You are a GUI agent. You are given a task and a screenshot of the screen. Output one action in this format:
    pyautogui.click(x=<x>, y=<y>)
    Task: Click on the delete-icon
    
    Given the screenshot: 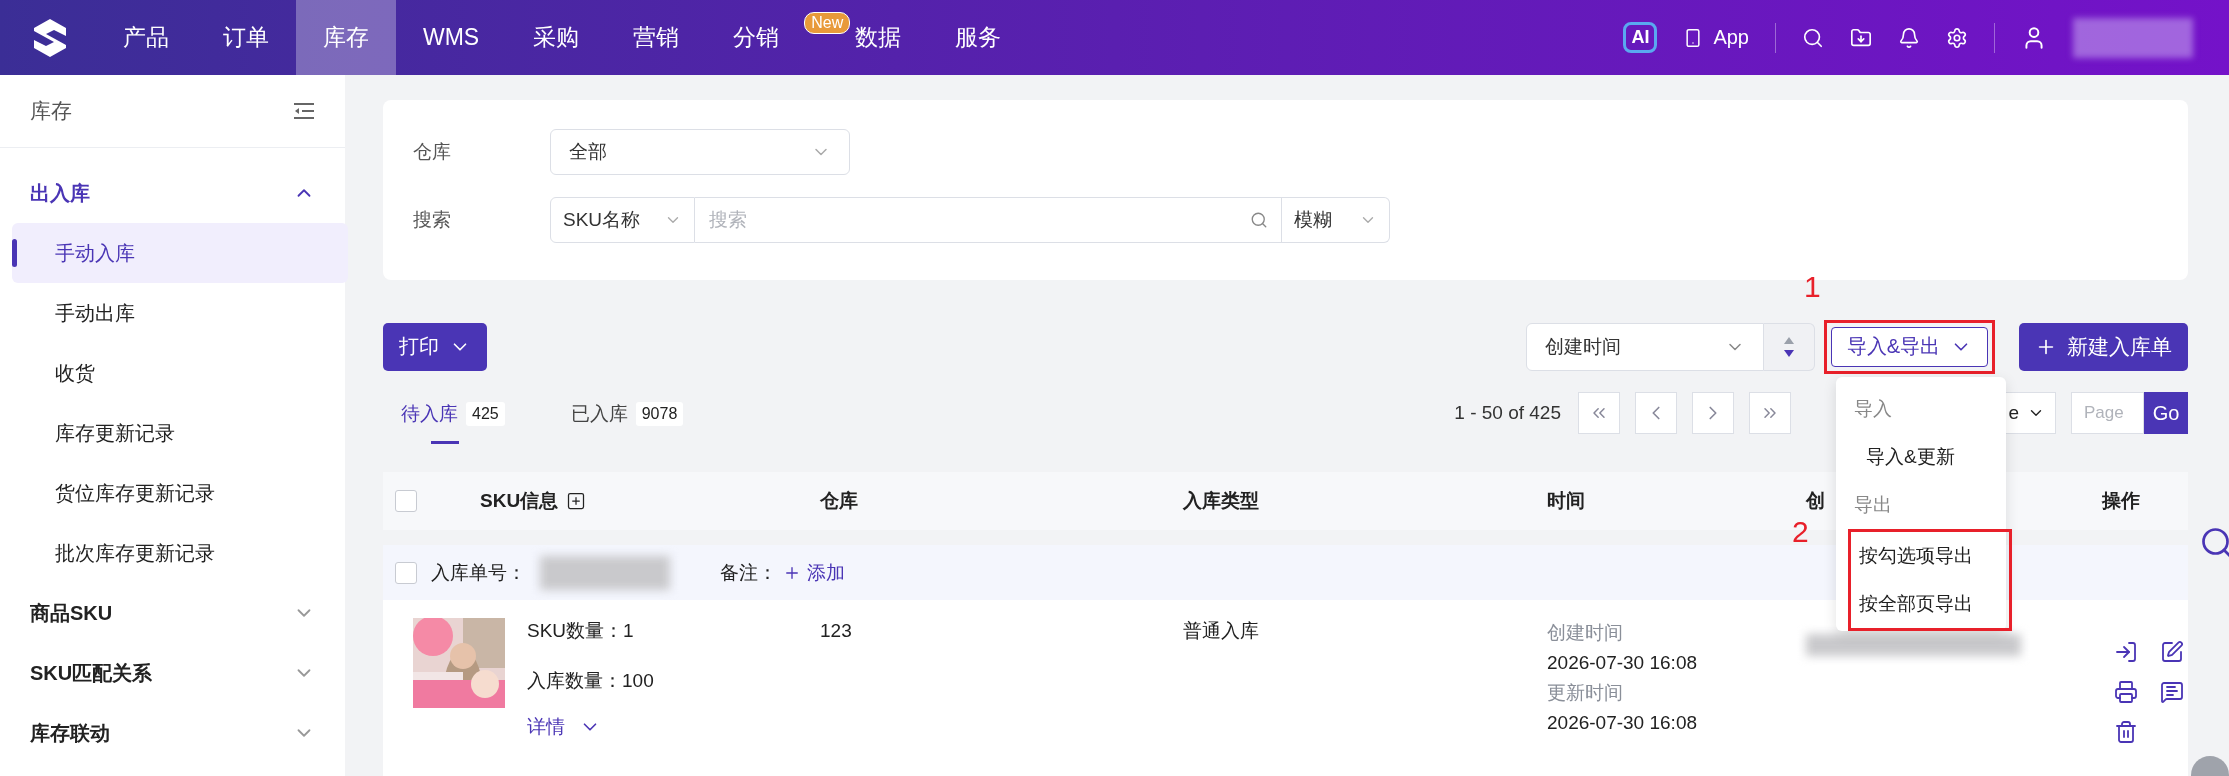 What is the action you would take?
    pyautogui.click(x=2126, y=732)
    